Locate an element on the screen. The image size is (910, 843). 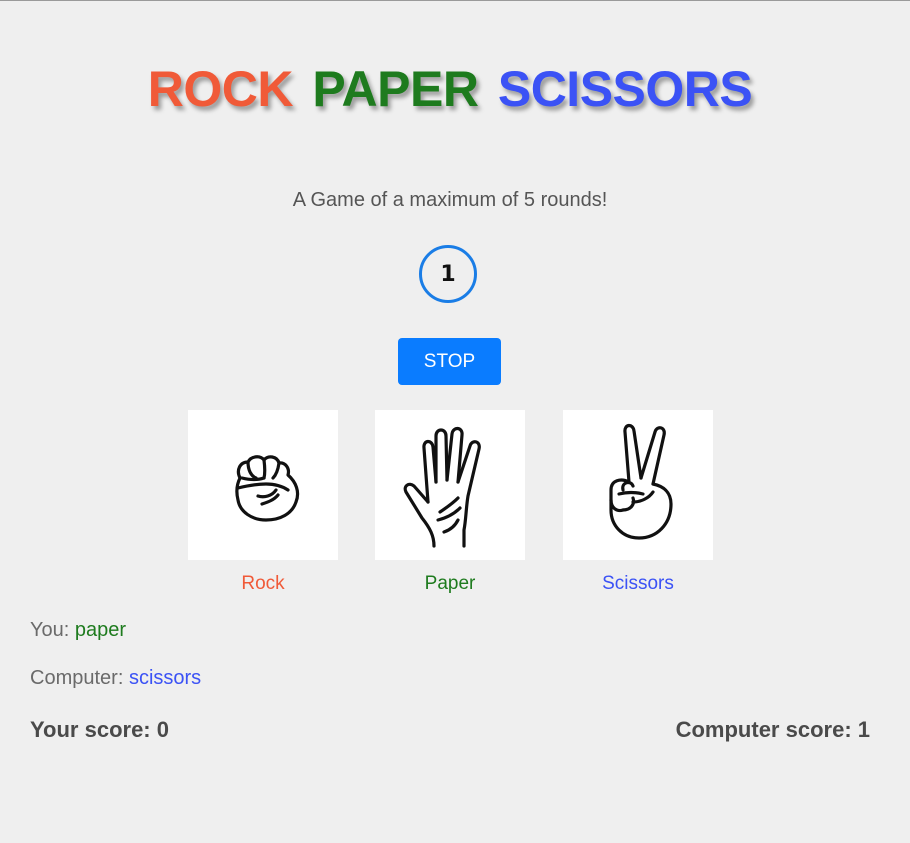
computer-choice-line: Computer: scissors is located at coordinates (115, 678).